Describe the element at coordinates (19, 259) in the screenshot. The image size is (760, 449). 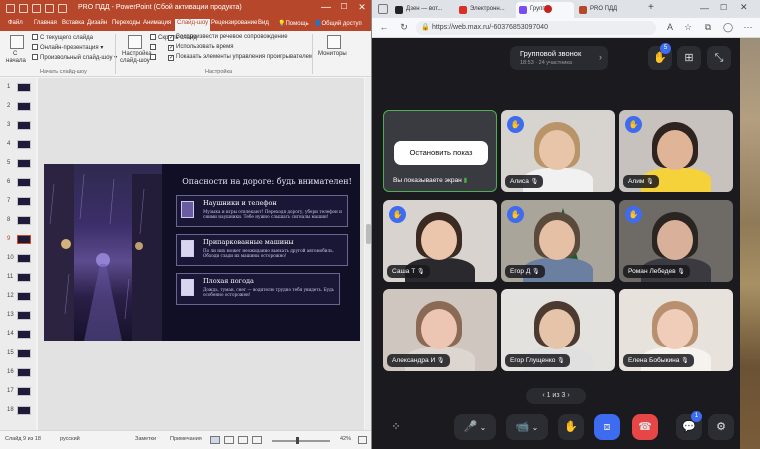
I see `slide-thumbnail: 10` at that location.